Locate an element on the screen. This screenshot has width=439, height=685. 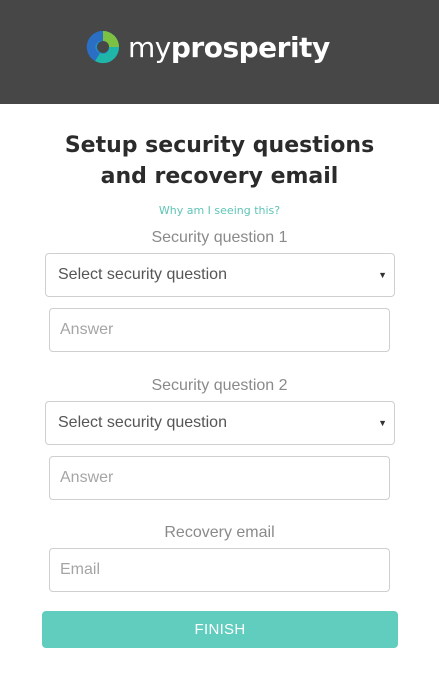
security-question-2-label: Security question 2 is located at coordinates (219, 385).